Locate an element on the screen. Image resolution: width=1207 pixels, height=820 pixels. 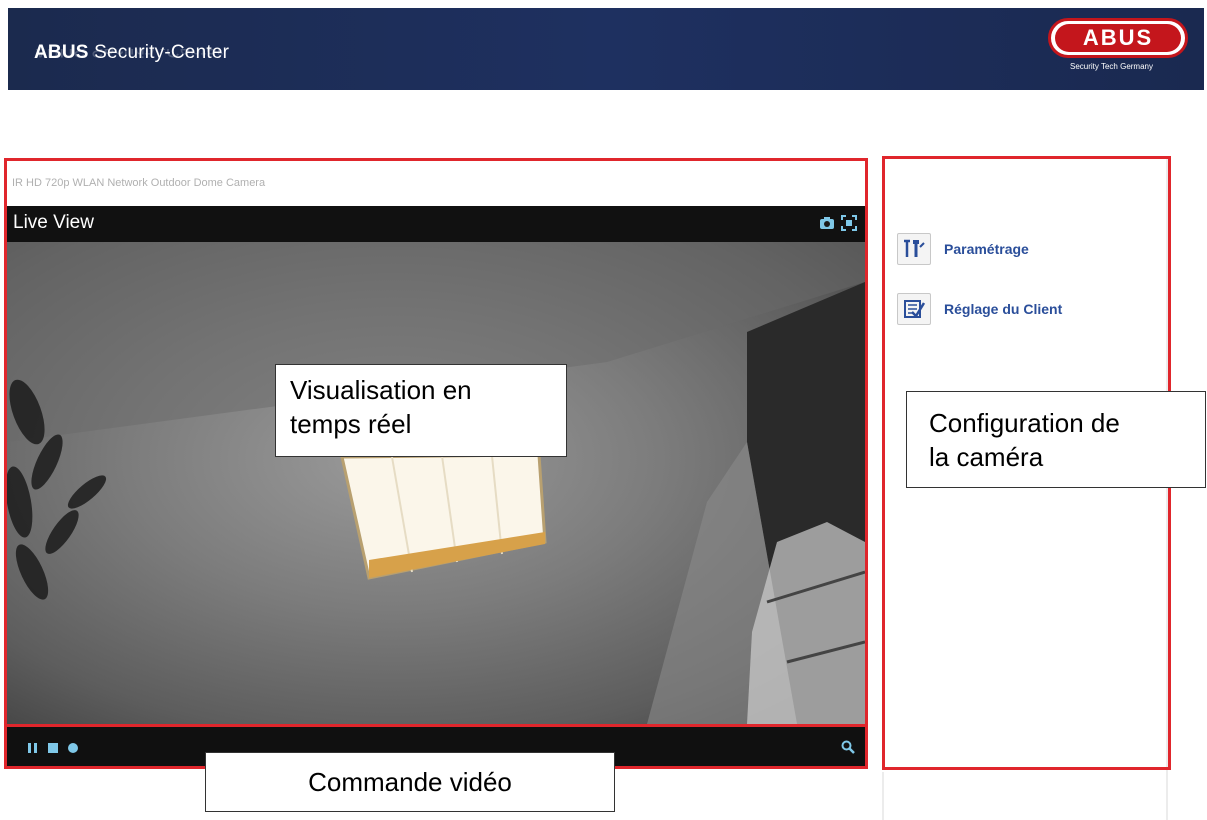
client-settings-icon is located at coordinates (914, 309).